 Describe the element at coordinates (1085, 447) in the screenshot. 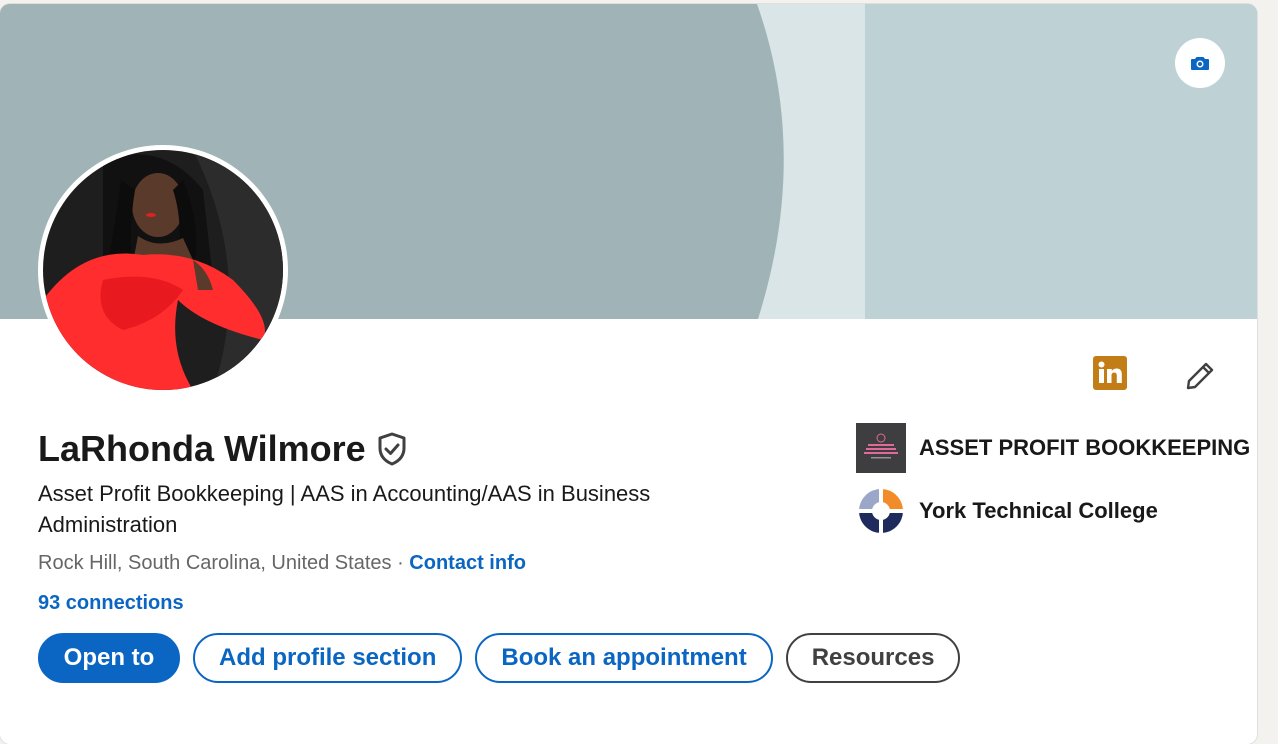

I see `org-name-company: ASSET PROFIT BOOKKEEPING` at that location.